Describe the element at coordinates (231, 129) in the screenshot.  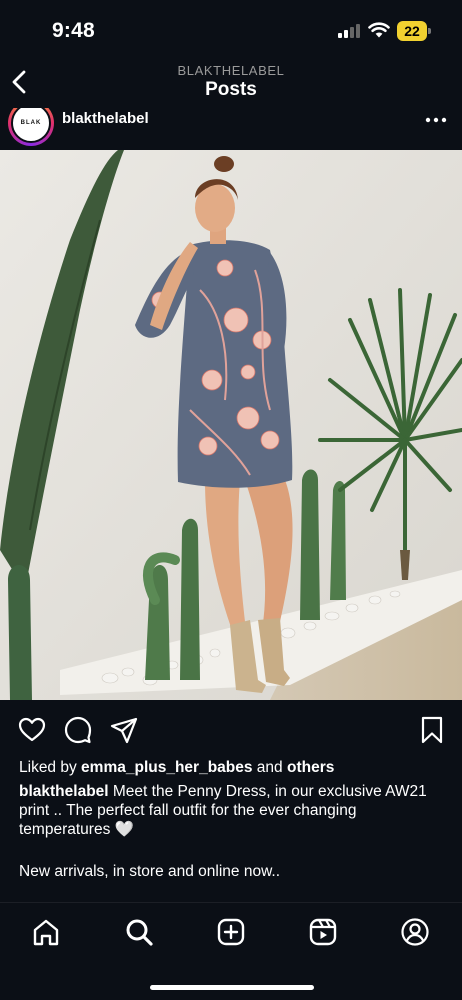
I see `post-header: BLAK blakthelabel` at that location.